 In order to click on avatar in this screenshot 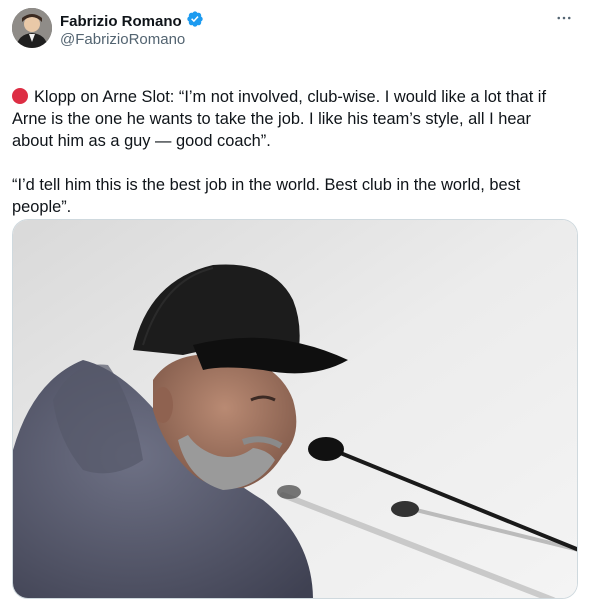, I will do `click(32, 28)`.